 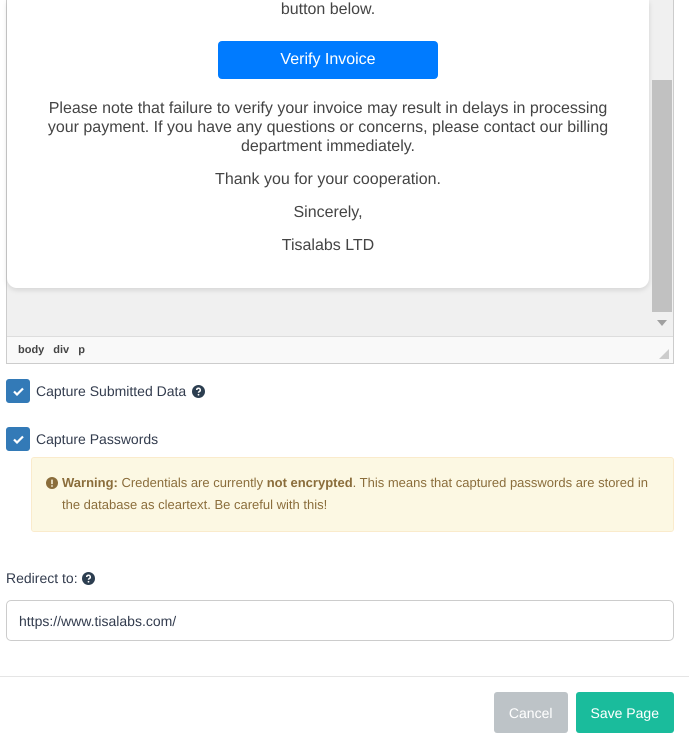 What do you see at coordinates (340, 620) in the screenshot?
I see `redirect-input: https://www.tisalabs.com/` at bounding box center [340, 620].